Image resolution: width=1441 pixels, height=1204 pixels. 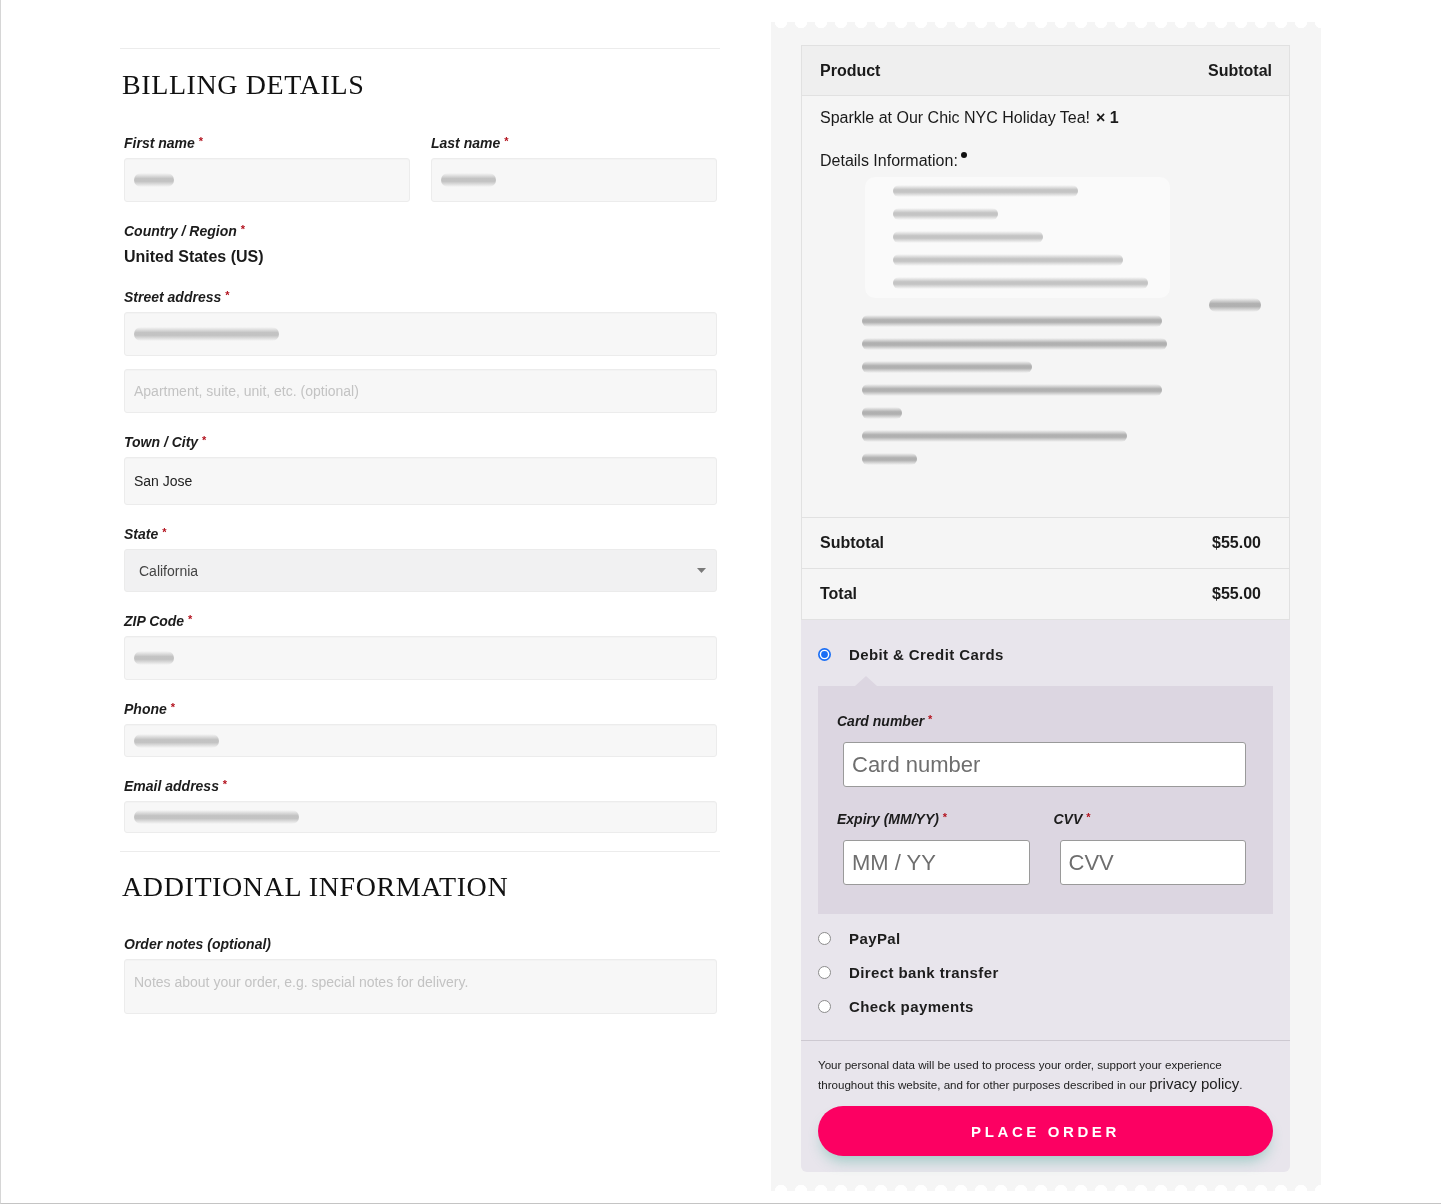 I want to click on field-label: Last name $^{*}$, so click(x=470, y=143).